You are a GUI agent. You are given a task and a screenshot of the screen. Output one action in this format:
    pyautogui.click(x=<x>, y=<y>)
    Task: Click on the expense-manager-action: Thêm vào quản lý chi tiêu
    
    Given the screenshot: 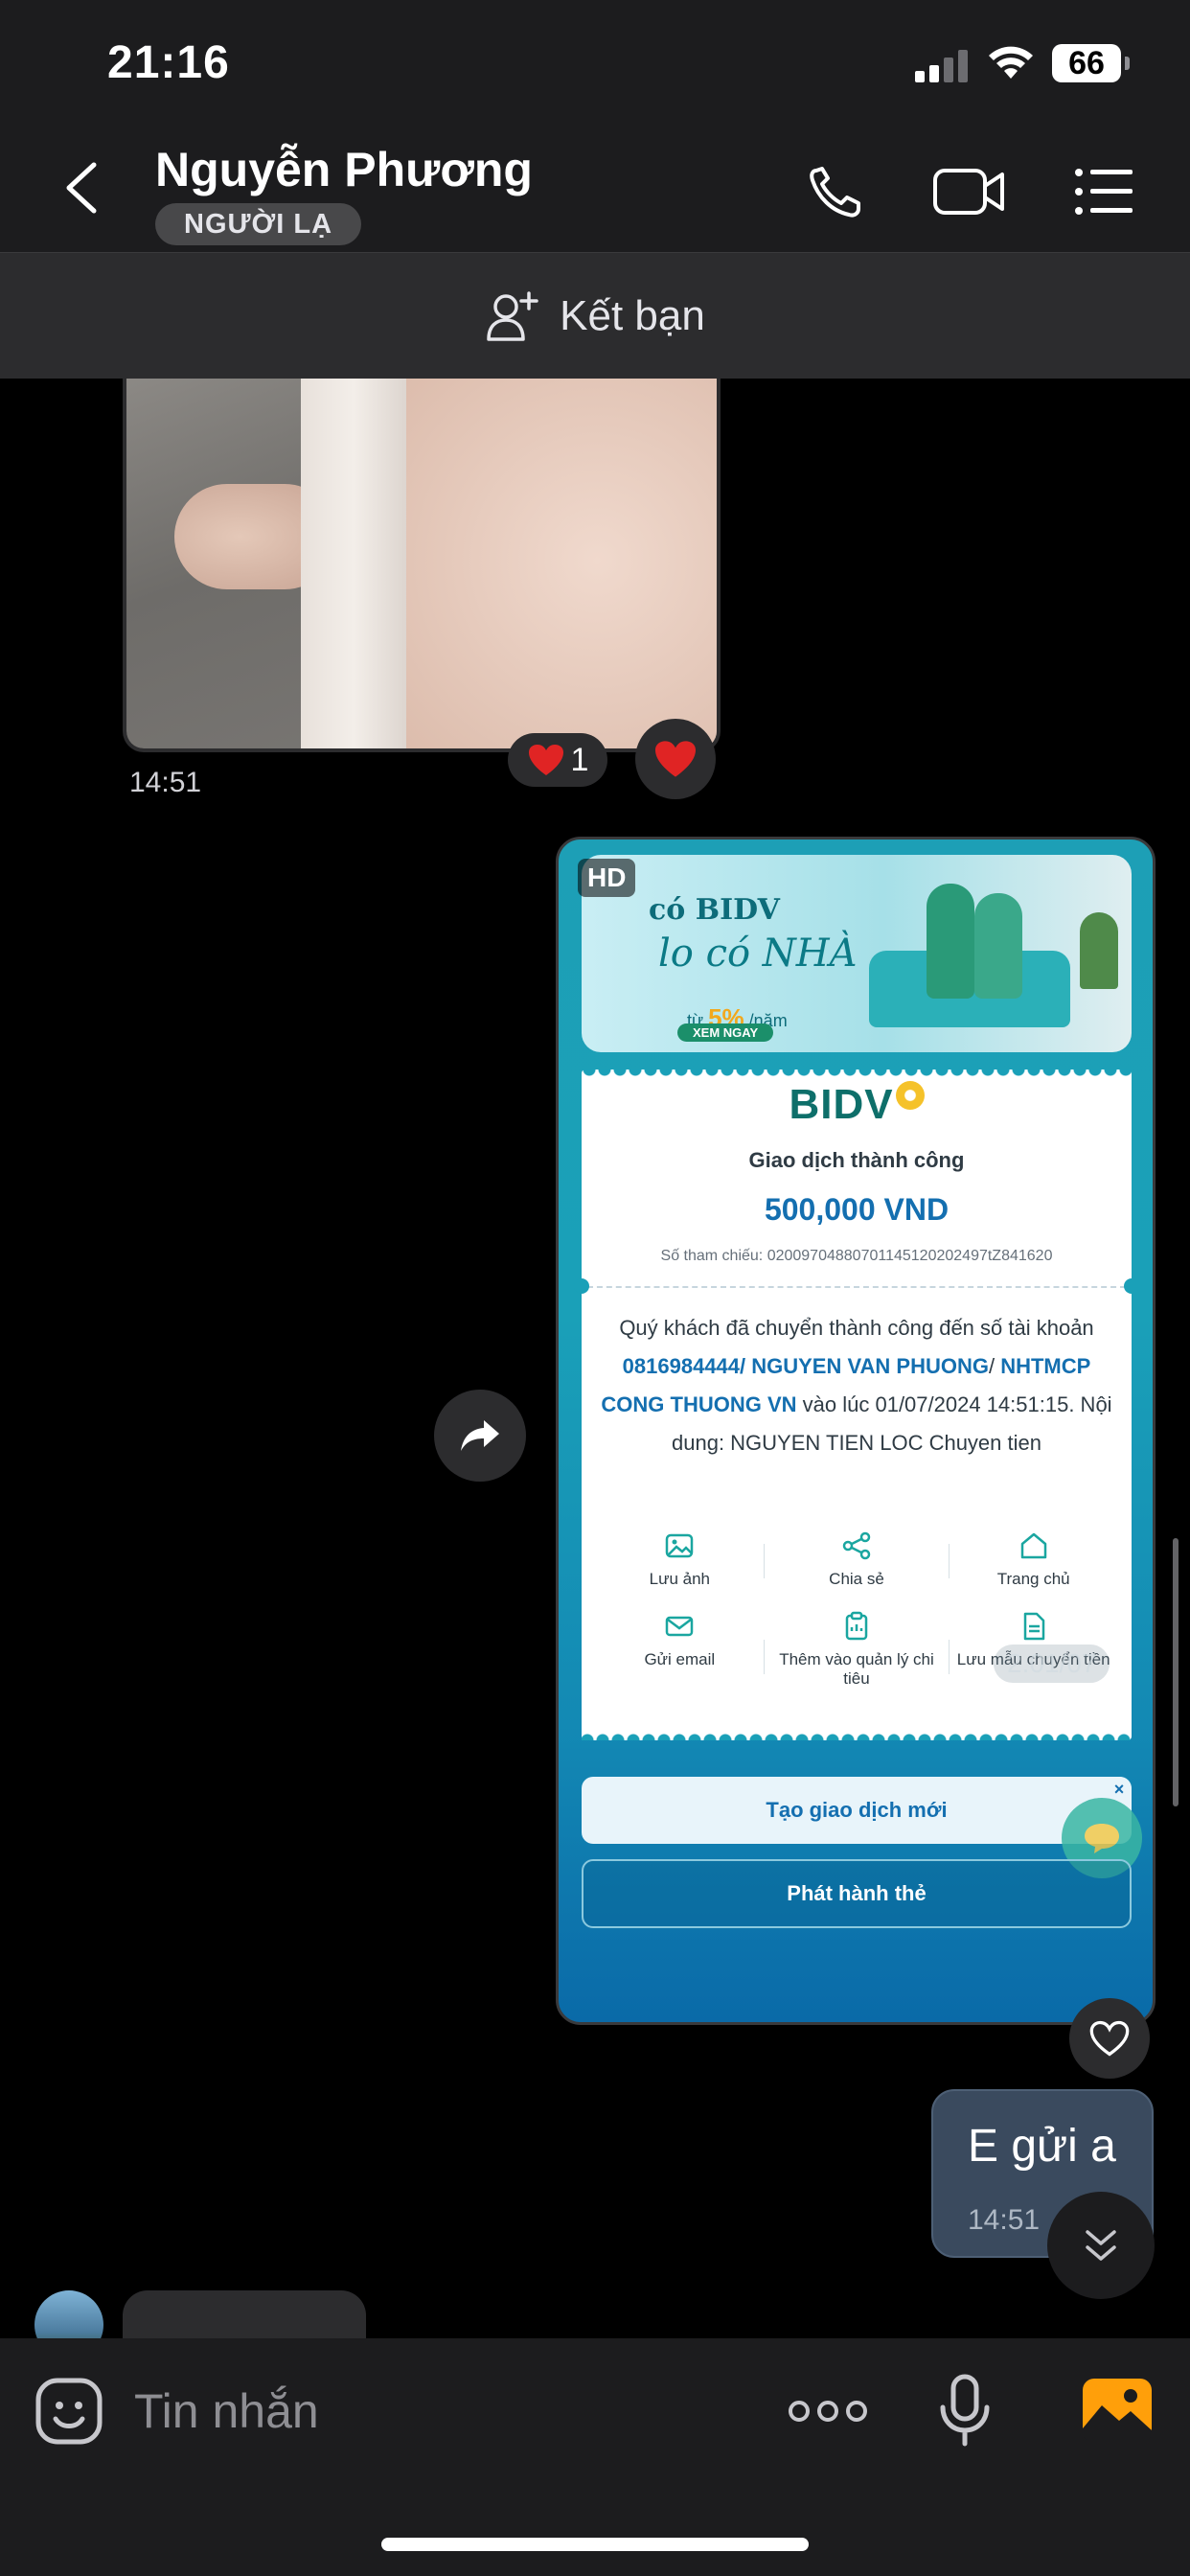 What is the action you would take?
    pyautogui.click(x=857, y=1649)
    